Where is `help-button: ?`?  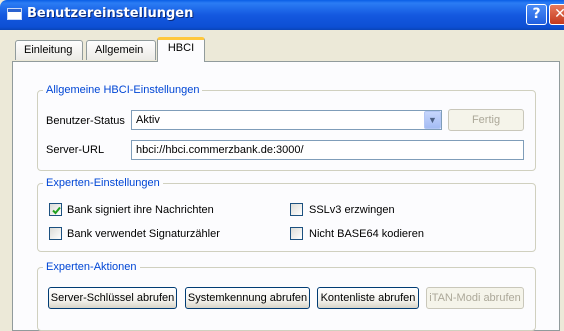 help-button: ? is located at coordinates (536, 14).